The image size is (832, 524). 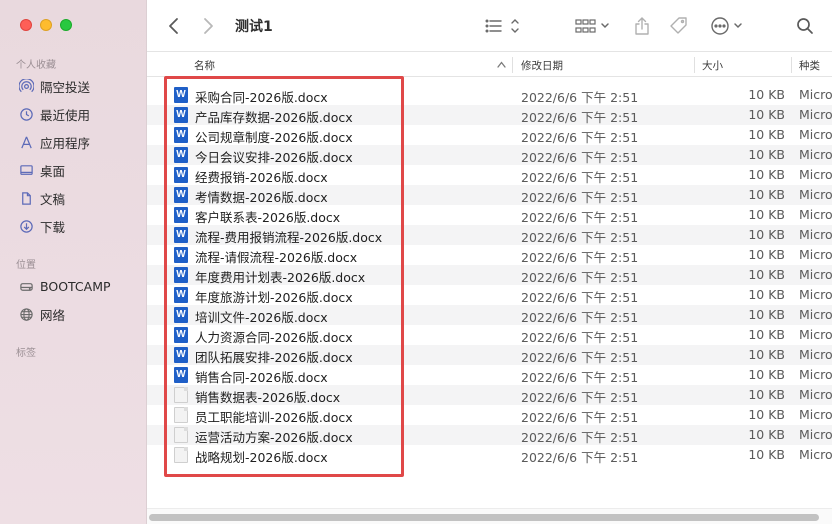 I want to click on sidebar-item-bootcamp: BOOTCAMP, so click(x=64, y=286).